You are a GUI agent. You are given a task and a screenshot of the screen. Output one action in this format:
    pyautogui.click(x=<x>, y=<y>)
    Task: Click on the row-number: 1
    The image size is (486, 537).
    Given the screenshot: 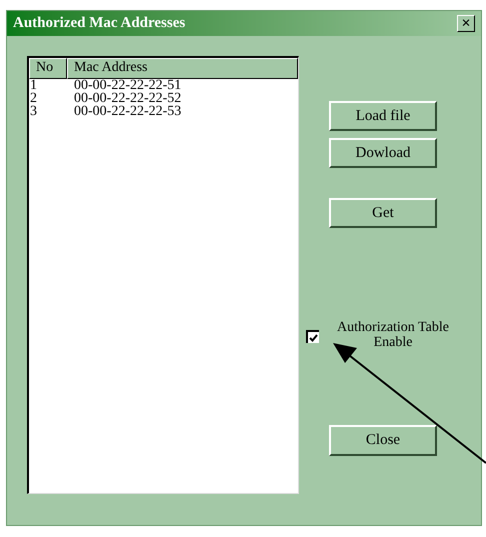 What is the action you would take?
    pyautogui.click(x=33, y=85)
    